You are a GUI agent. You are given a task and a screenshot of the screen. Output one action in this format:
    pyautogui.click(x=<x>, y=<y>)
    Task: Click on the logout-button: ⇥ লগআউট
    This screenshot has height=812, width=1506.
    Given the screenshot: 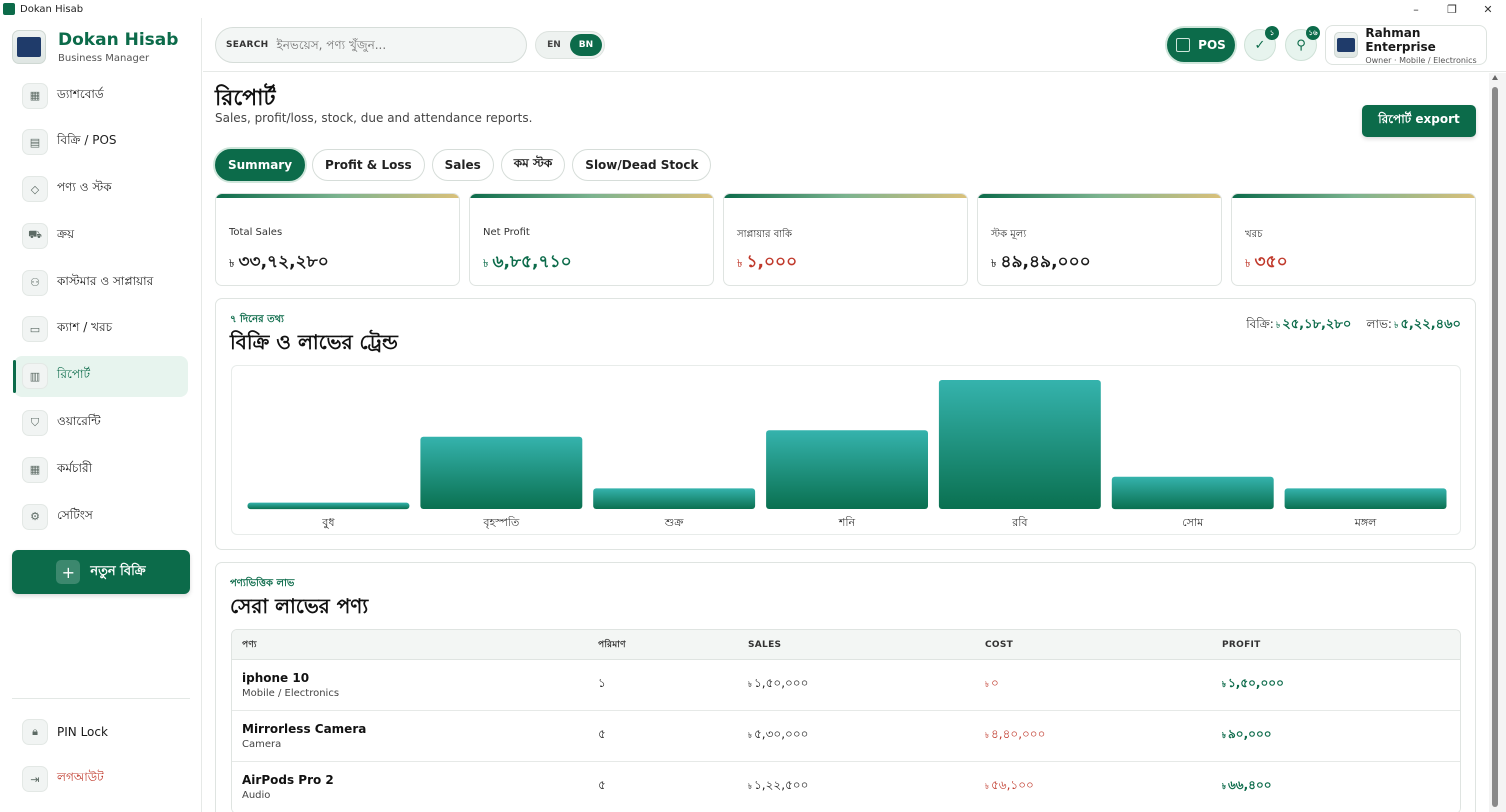 What is the action you would take?
    pyautogui.click(x=101, y=779)
    